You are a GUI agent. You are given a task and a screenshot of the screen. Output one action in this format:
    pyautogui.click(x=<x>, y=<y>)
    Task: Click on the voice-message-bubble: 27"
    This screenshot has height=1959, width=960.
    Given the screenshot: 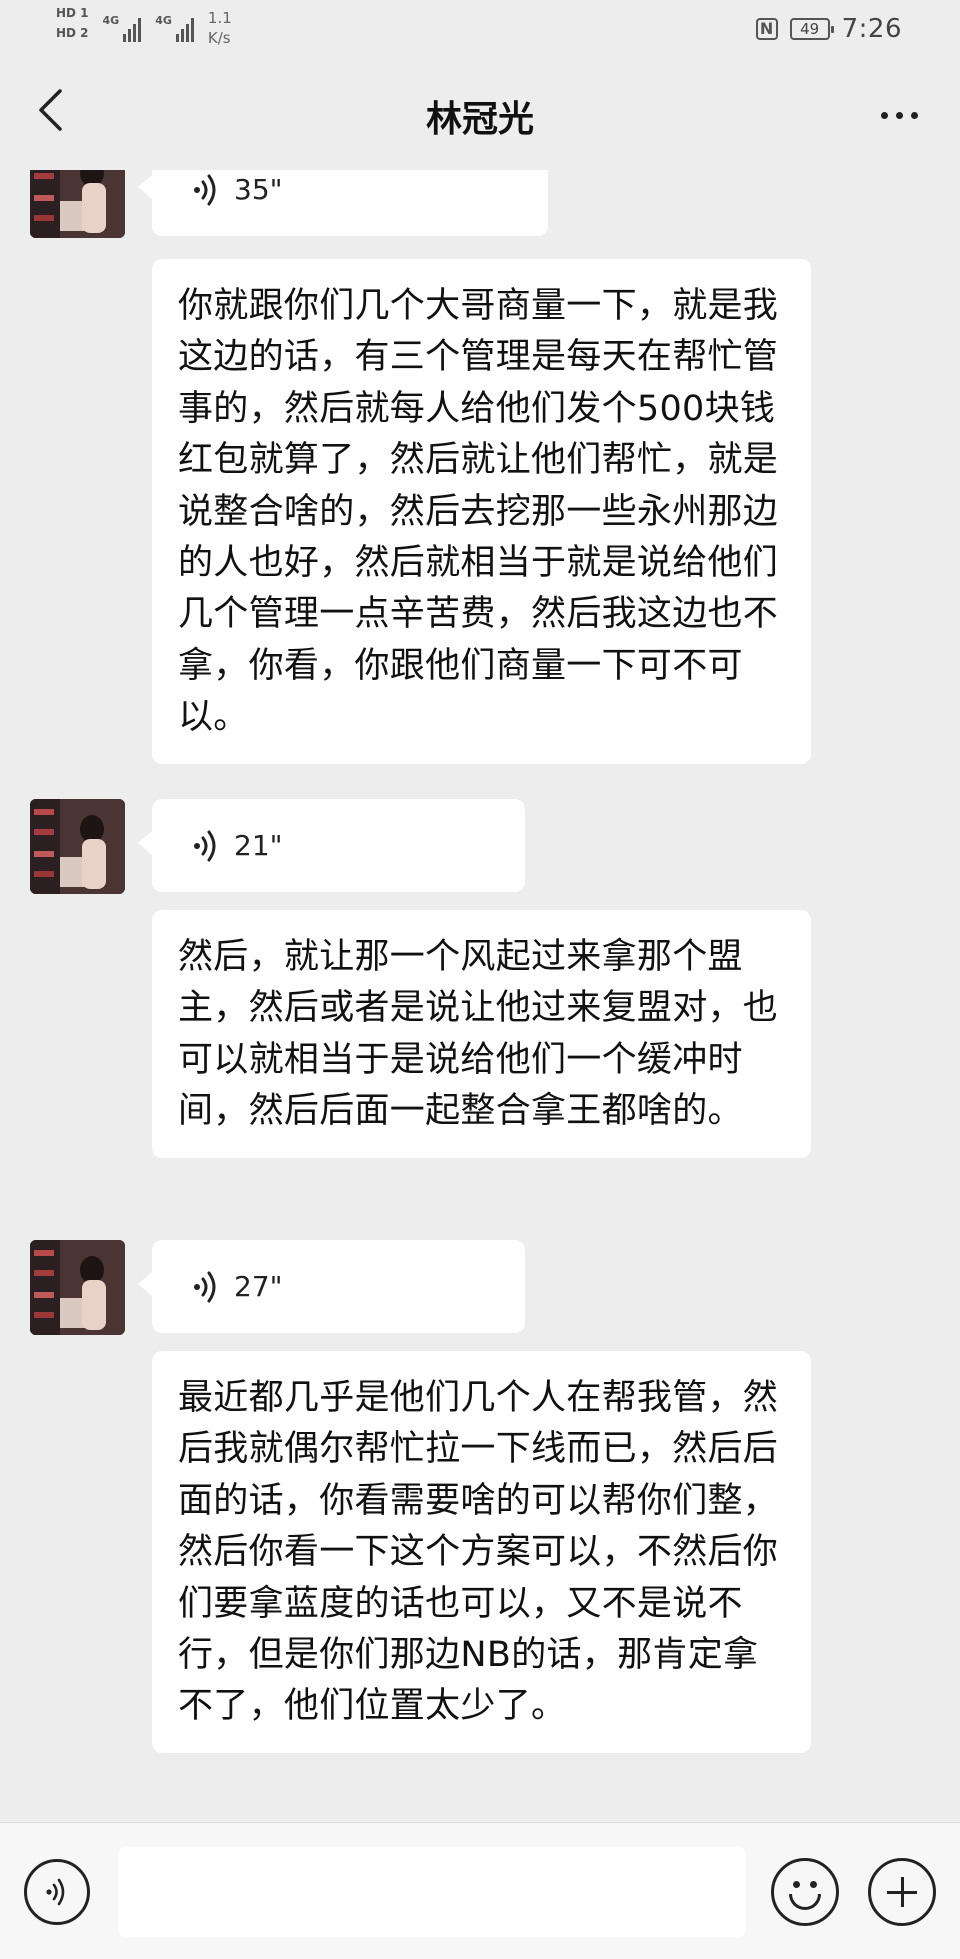 What is the action you would take?
    pyautogui.click(x=331, y=1286)
    